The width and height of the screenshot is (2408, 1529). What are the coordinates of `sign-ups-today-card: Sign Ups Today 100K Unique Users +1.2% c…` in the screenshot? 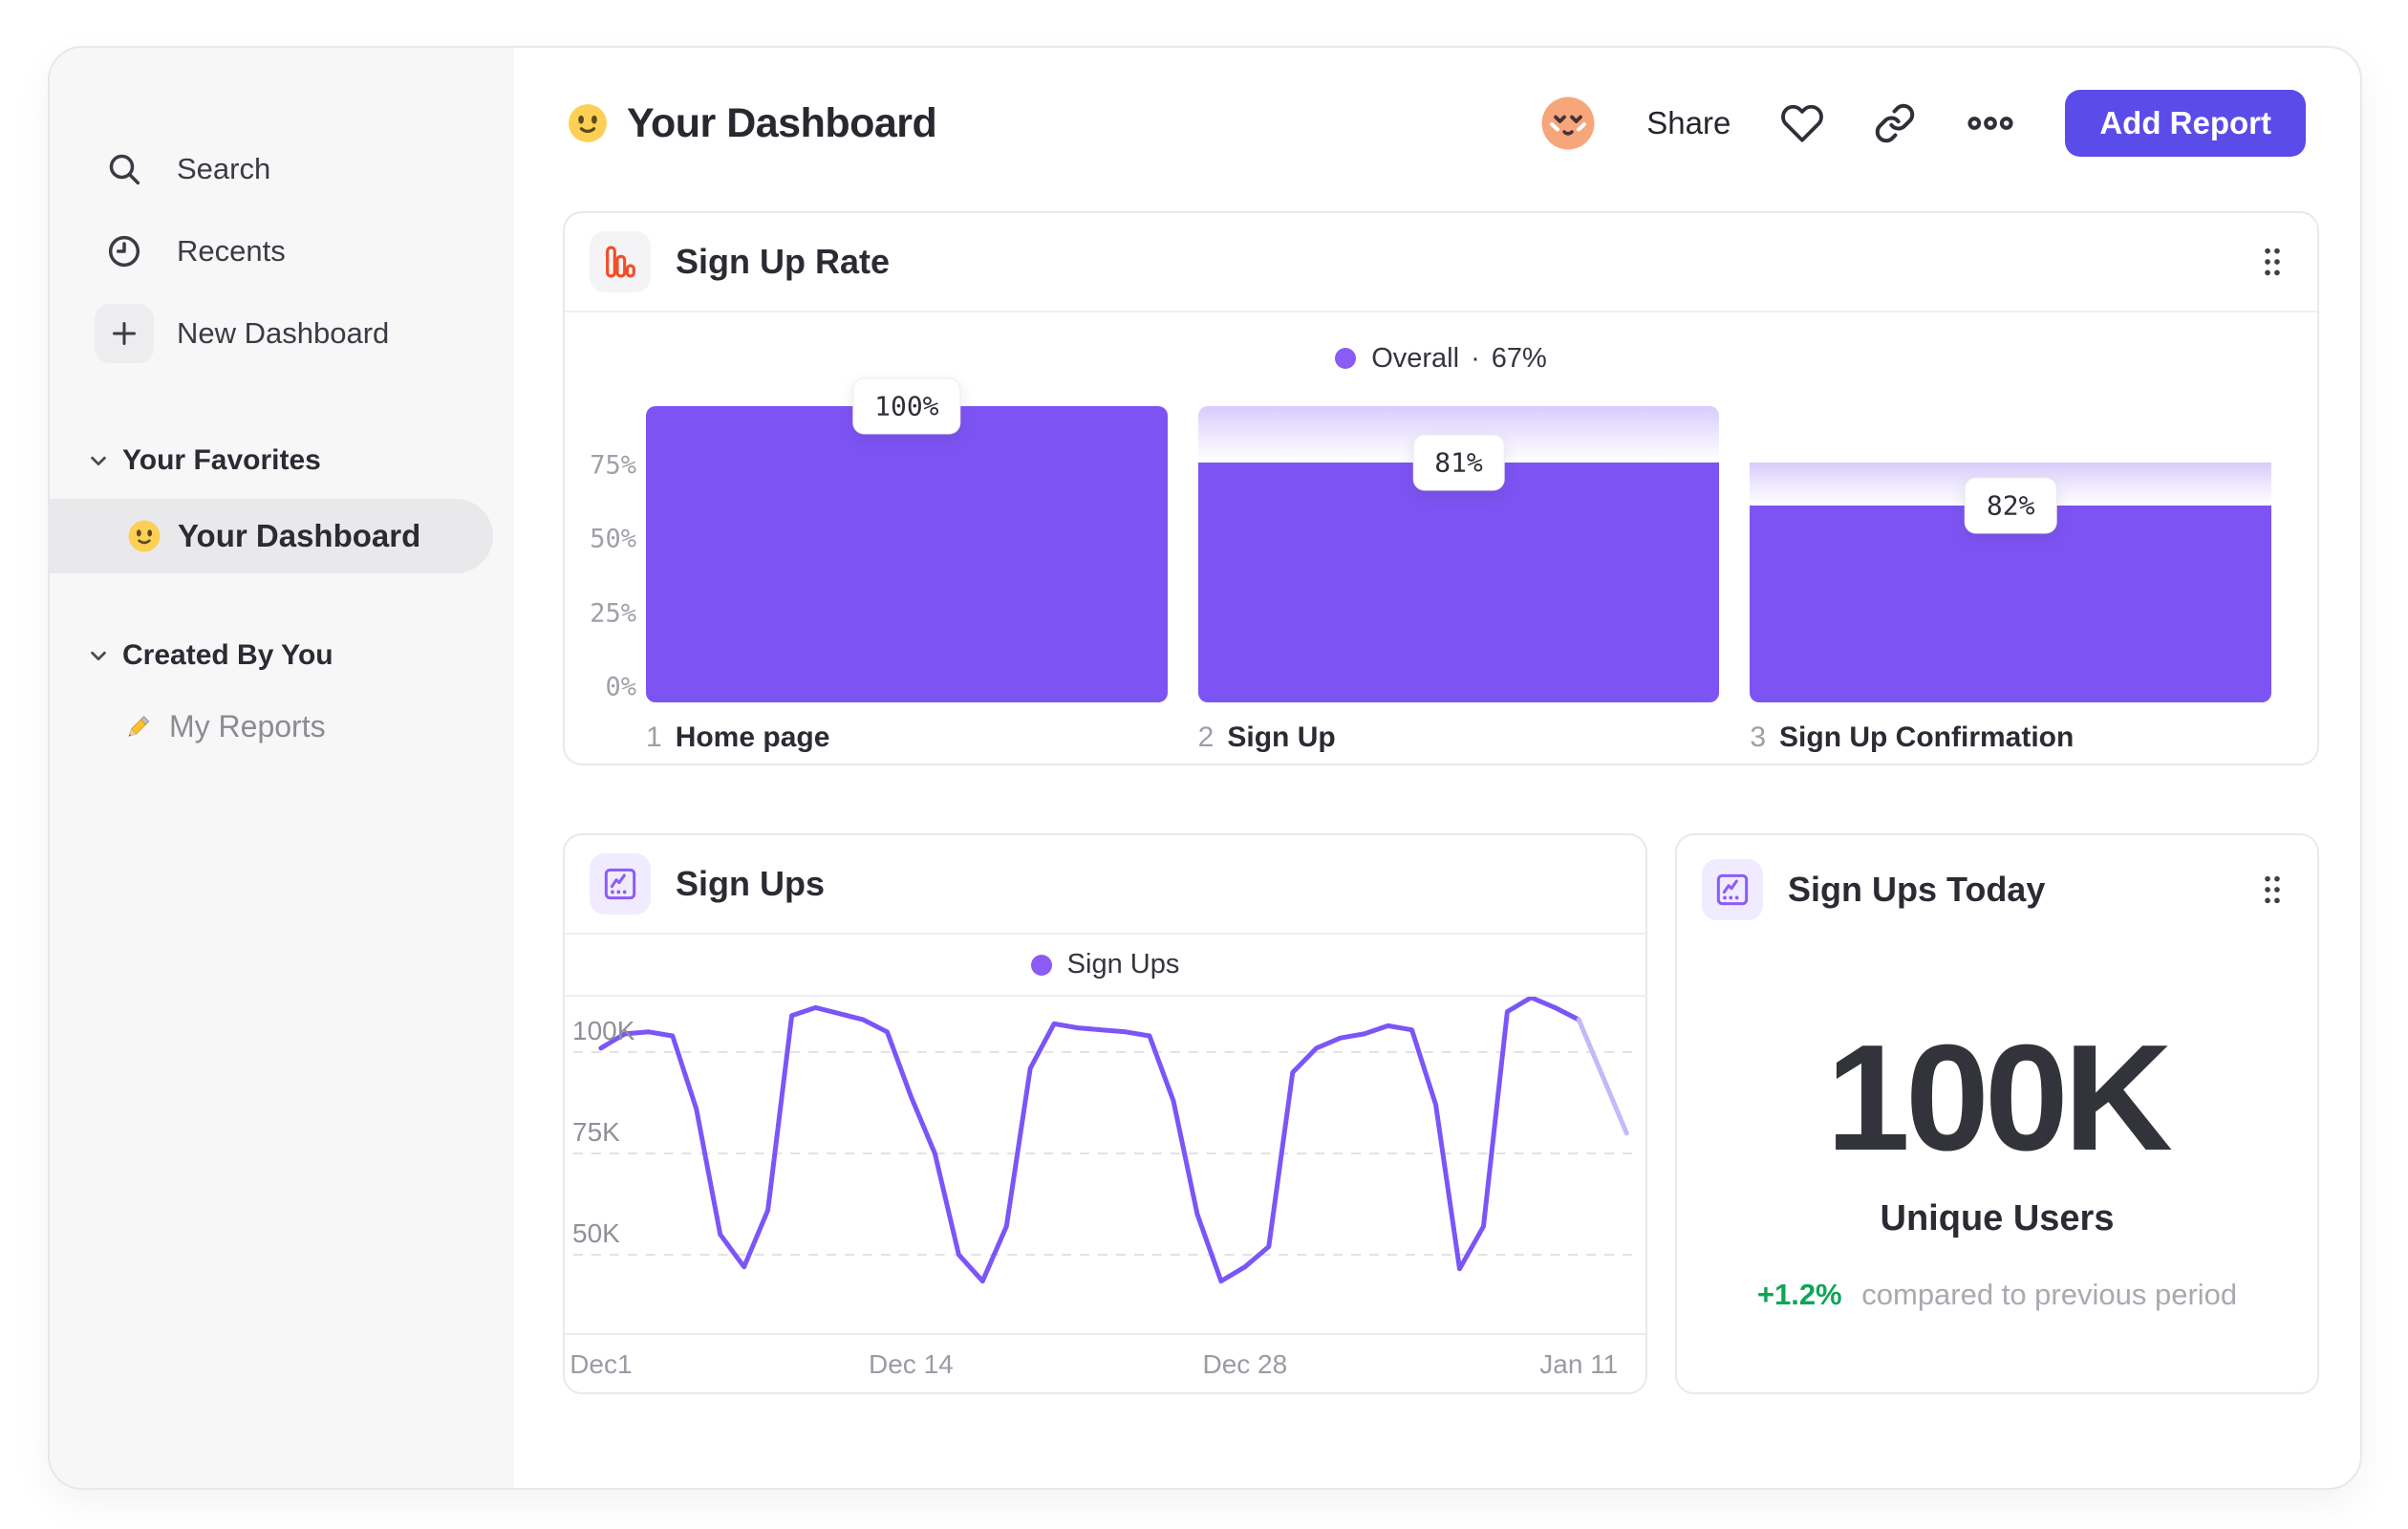 It's located at (1997, 1113).